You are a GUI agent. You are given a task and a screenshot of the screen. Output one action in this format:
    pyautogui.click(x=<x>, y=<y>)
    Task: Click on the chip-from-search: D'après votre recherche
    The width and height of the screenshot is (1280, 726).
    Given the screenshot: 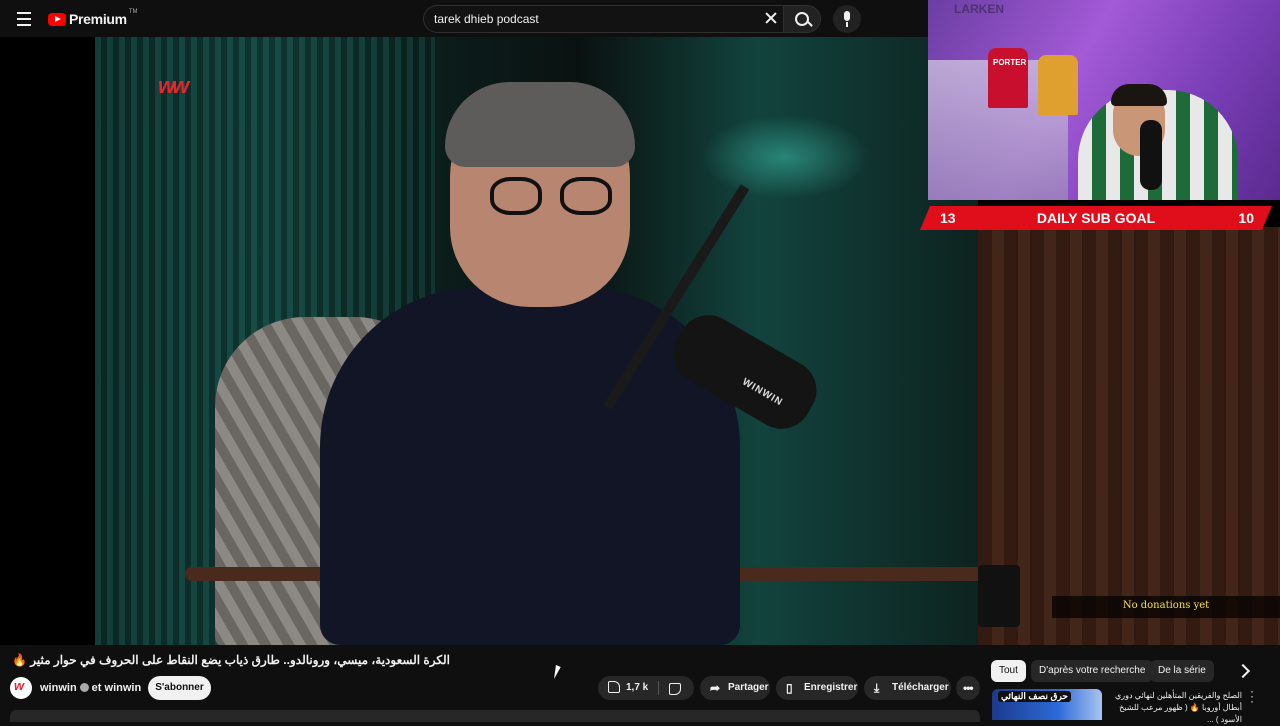 What is the action you would take?
    pyautogui.click(x=1092, y=671)
    